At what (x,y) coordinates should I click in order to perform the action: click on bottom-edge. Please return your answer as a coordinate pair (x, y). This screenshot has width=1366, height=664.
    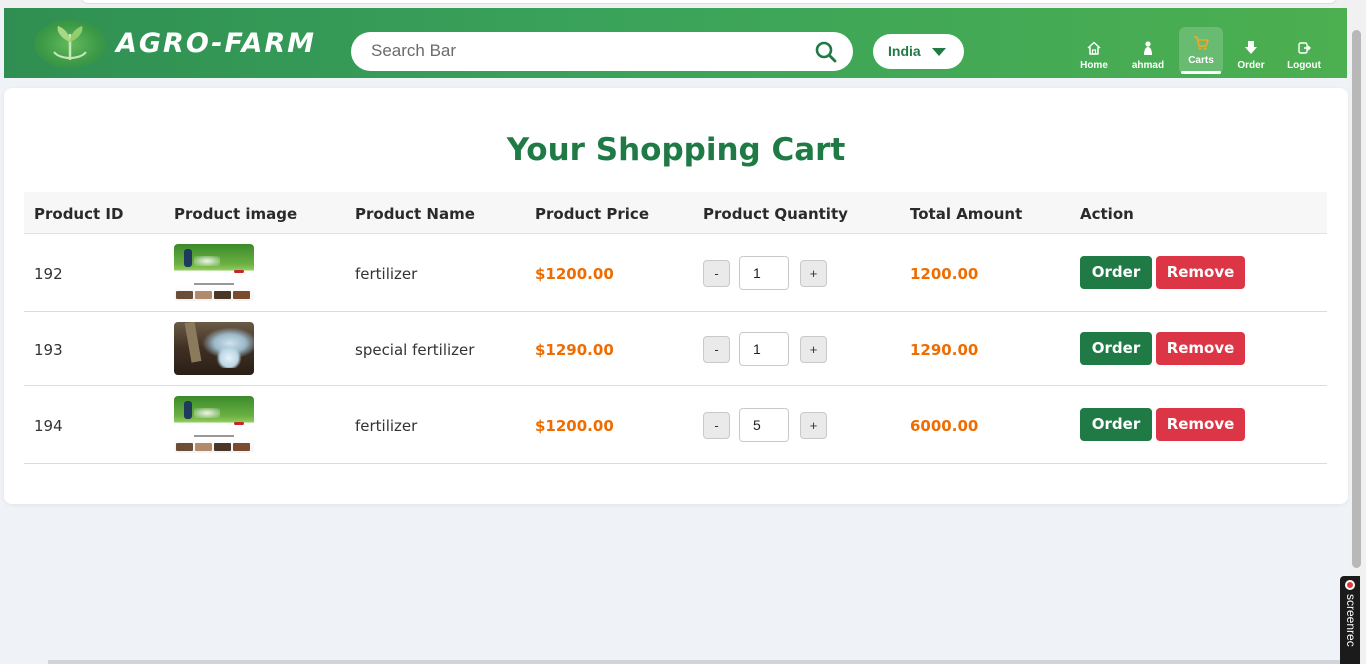
    Looking at the image, I should click on (694, 662).